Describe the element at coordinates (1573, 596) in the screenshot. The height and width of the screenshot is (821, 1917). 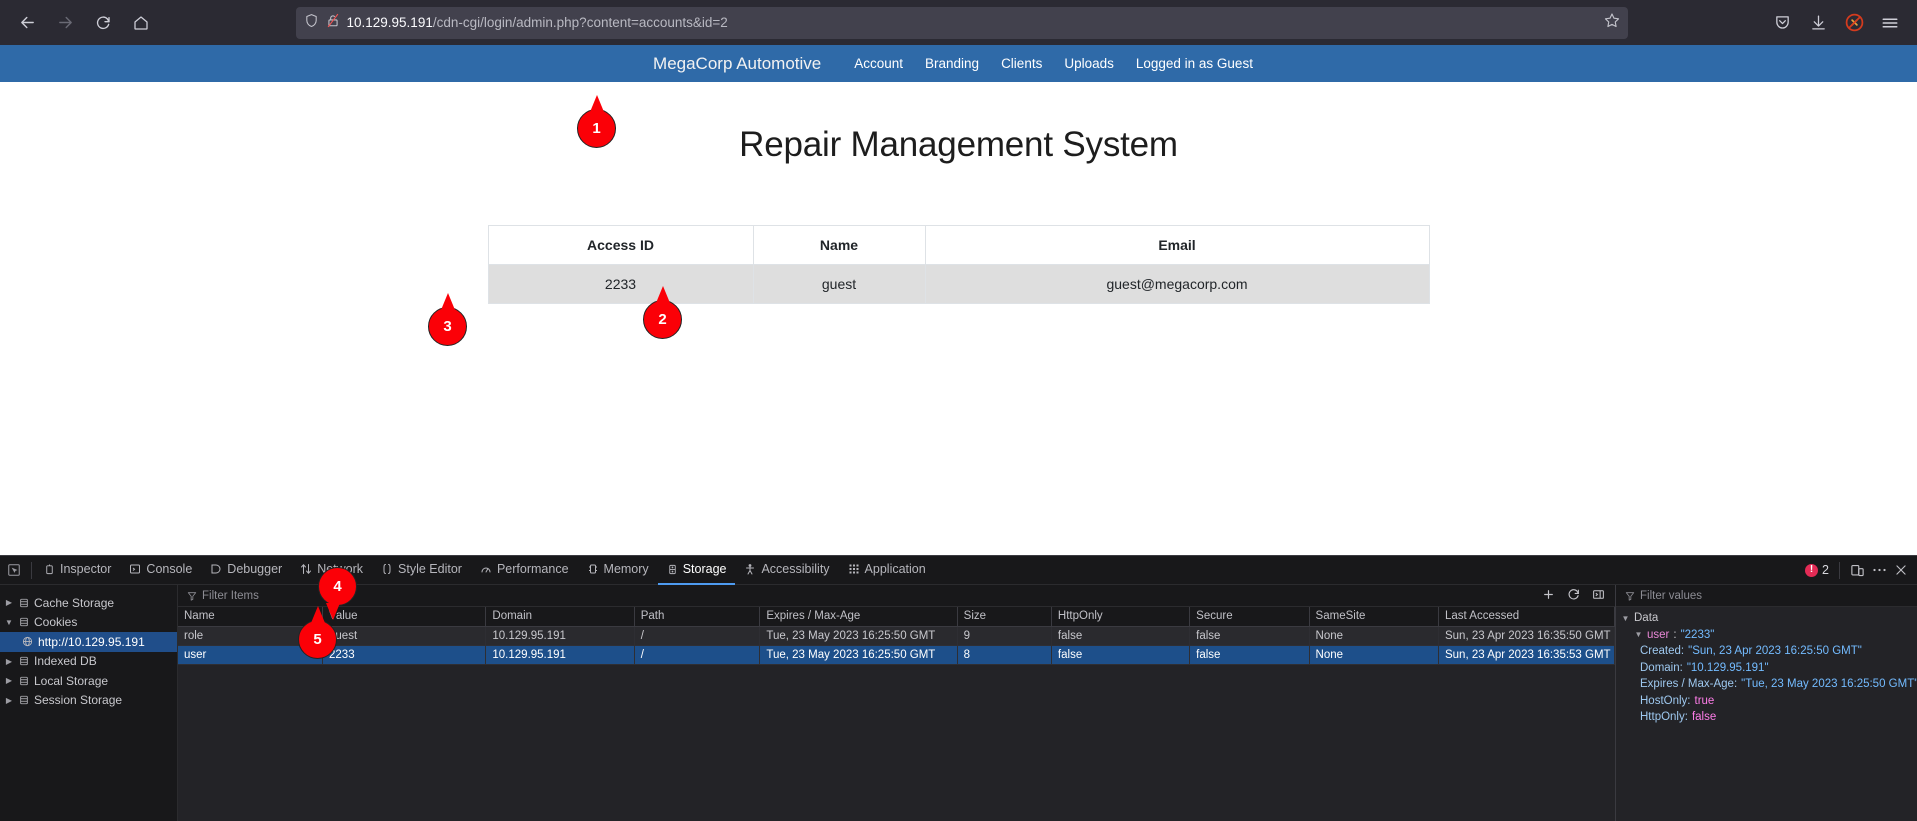
I see `refresh-icon` at that location.